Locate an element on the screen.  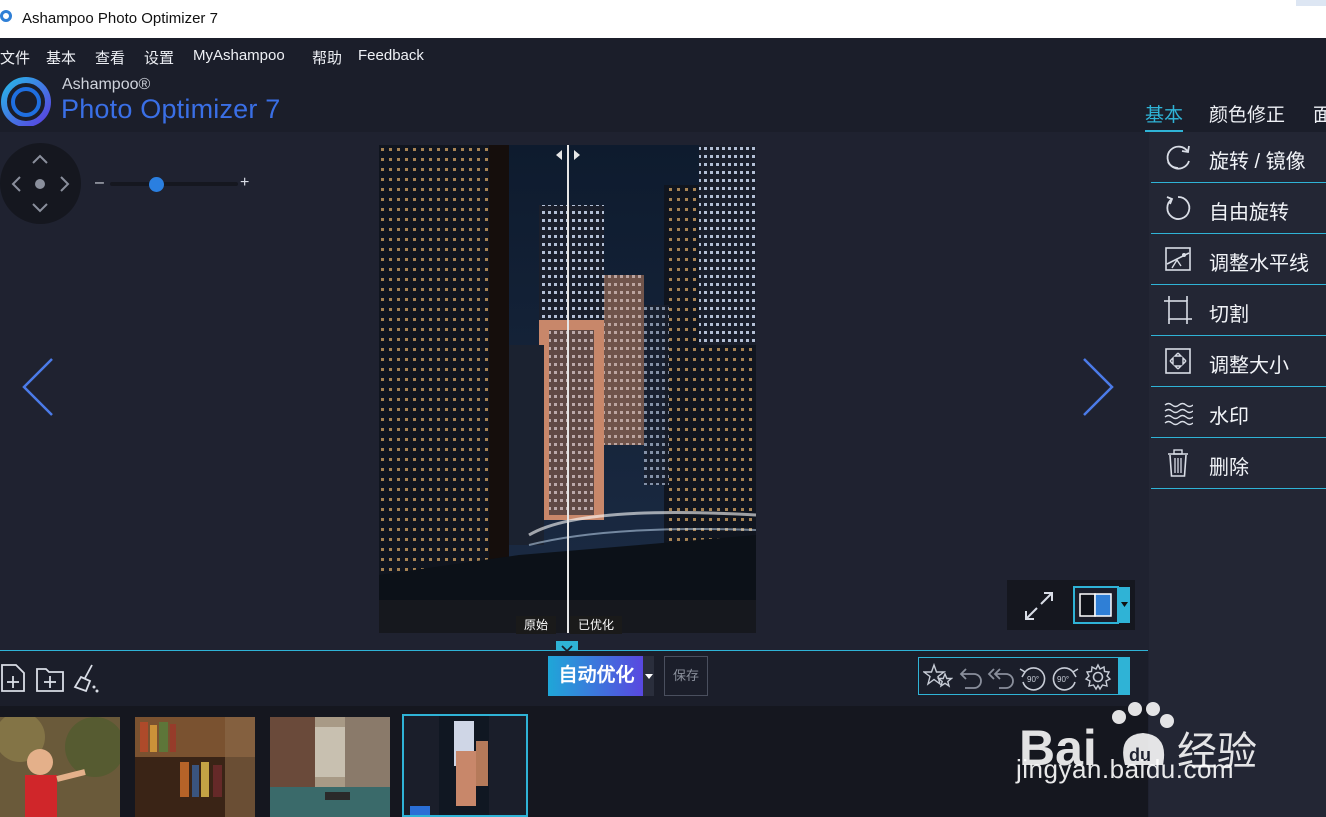
zoom-slider-thumb is located at coordinates (156, 184).